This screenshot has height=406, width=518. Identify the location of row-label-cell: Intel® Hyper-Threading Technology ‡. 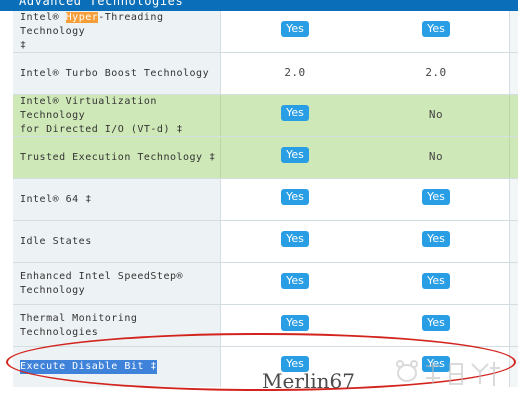
(117, 31).